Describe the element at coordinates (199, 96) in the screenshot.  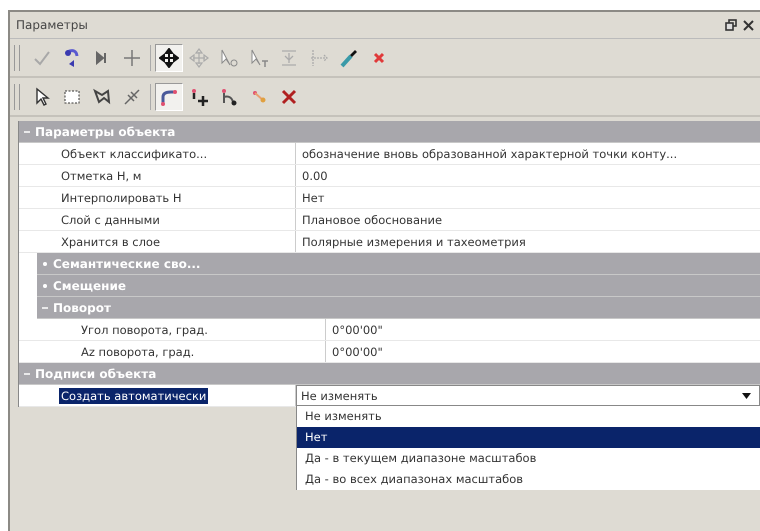
I see `node-plus-icon` at that location.